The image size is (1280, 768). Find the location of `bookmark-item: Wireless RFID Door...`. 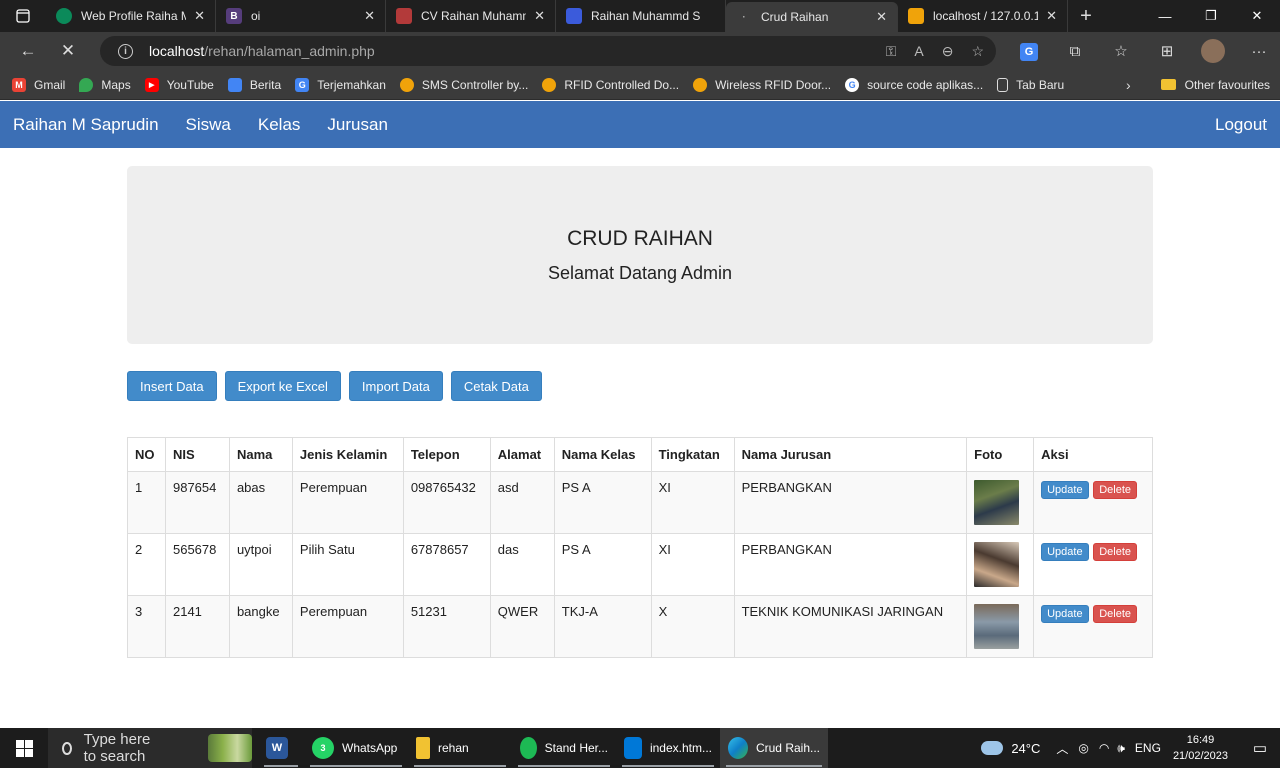

bookmark-item: Wireless RFID Door... is located at coordinates (762, 84).